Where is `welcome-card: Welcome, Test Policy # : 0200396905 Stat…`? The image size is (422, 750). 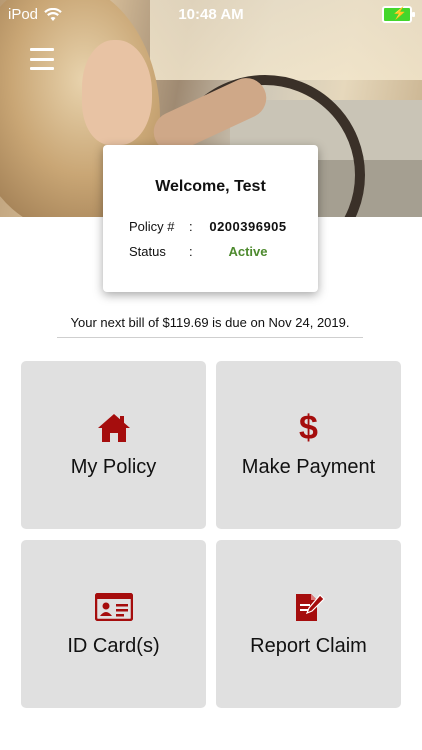 welcome-card: Welcome, Test Policy # : 0200396905 Stat… is located at coordinates (210, 218).